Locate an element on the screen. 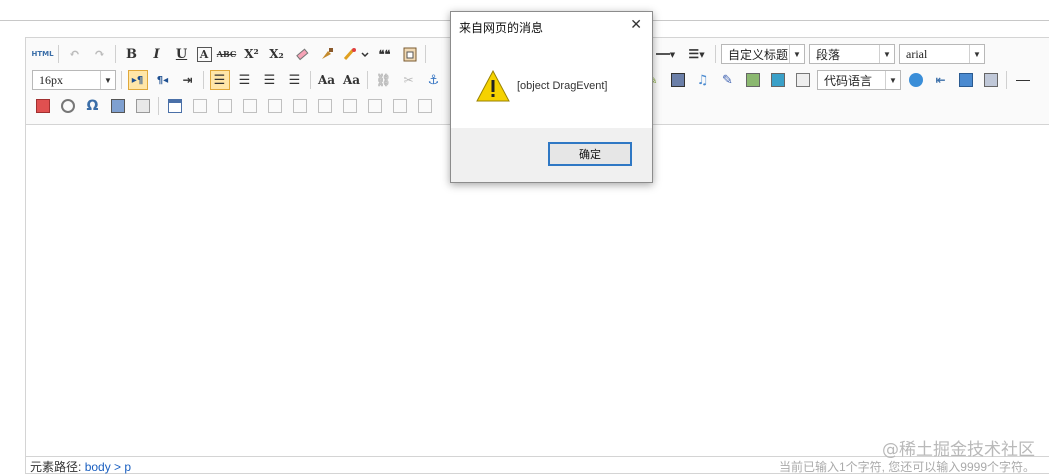 This screenshot has width=1049, height=475. bold-button: B is located at coordinates (132, 54).